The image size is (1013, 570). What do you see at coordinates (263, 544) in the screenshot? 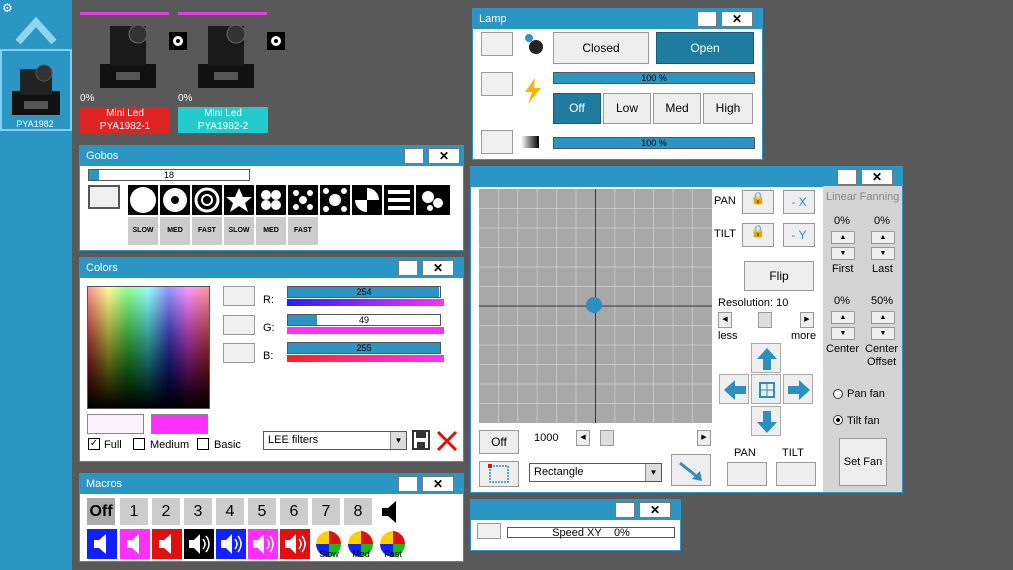
I see `macro-sound-wave-magenta` at bounding box center [263, 544].